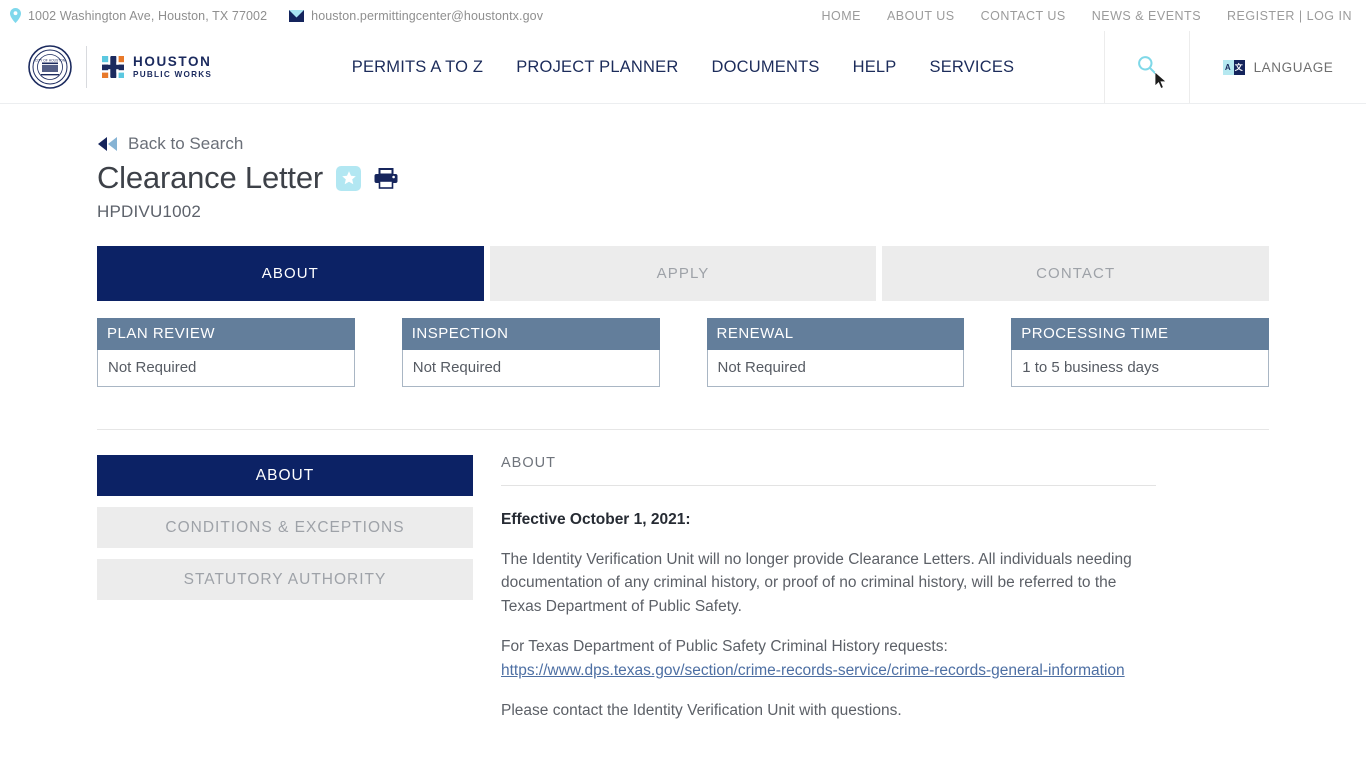 The width and height of the screenshot is (1366, 768). I want to click on content-heading: Effective October 1, 2021:, so click(596, 519).